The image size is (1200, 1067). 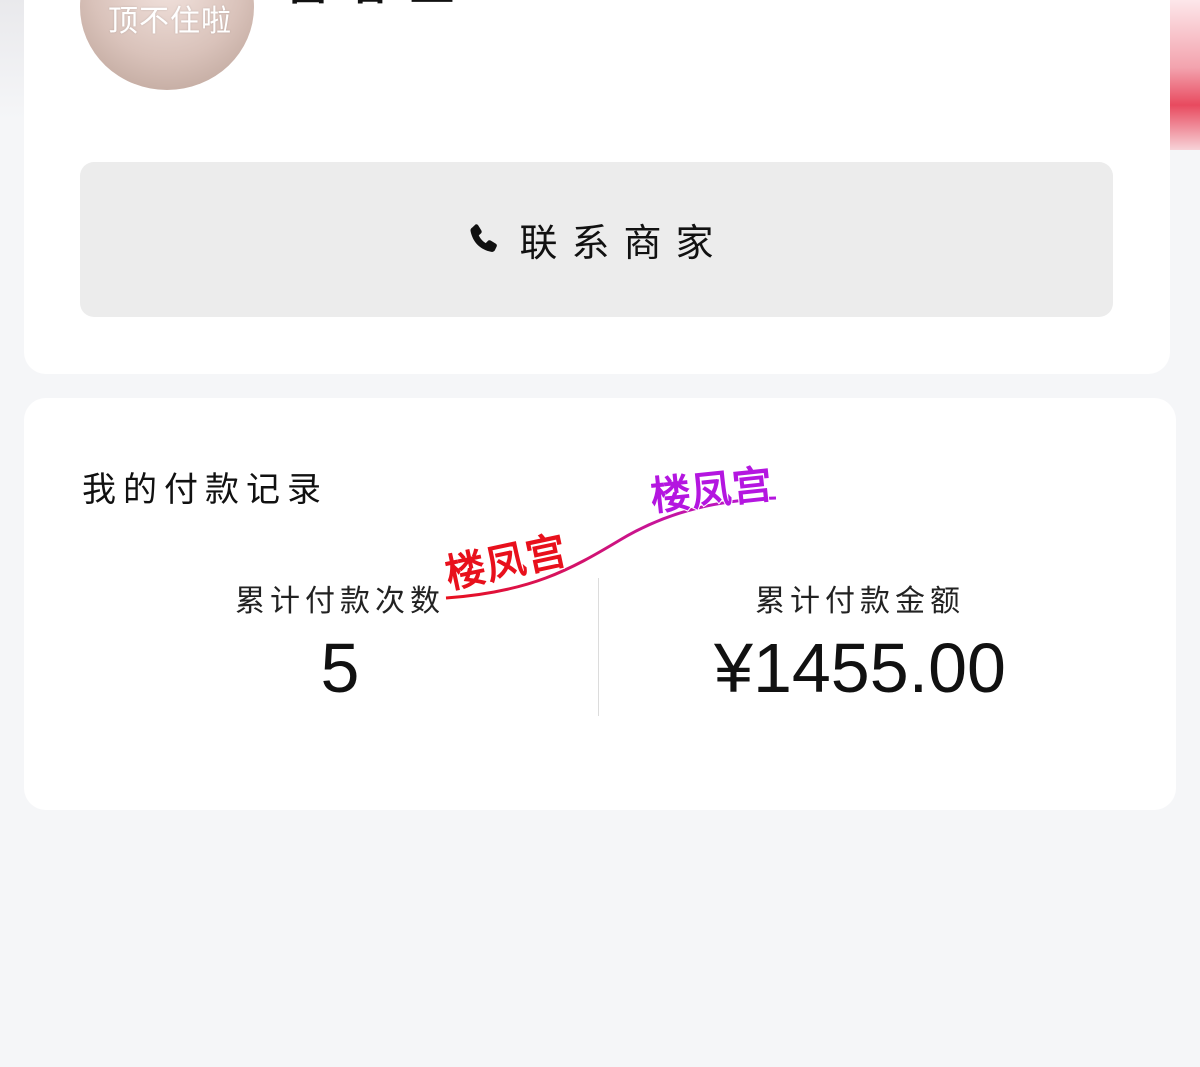 What do you see at coordinates (379, 6) in the screenshot?
I see `user-nickname: 雷春玉` at bounding box center [379, 6].